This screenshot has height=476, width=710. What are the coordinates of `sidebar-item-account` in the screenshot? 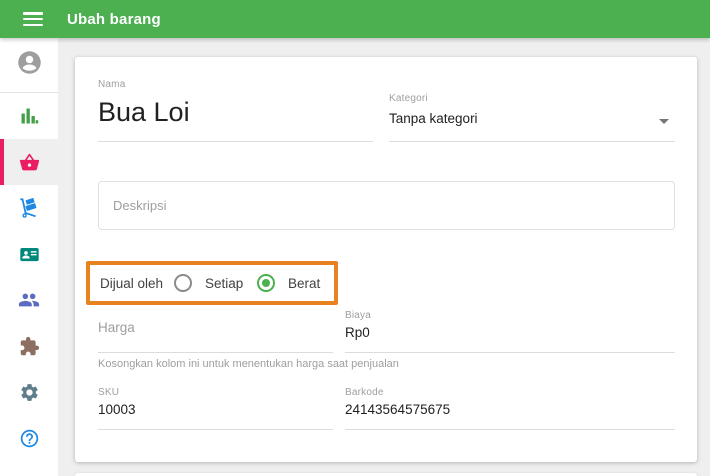 It's located at (29, 65).